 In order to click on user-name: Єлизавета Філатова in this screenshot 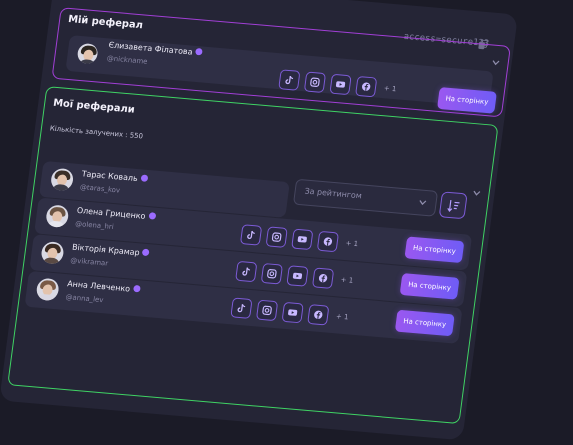, I will do `click(151, 48)`.